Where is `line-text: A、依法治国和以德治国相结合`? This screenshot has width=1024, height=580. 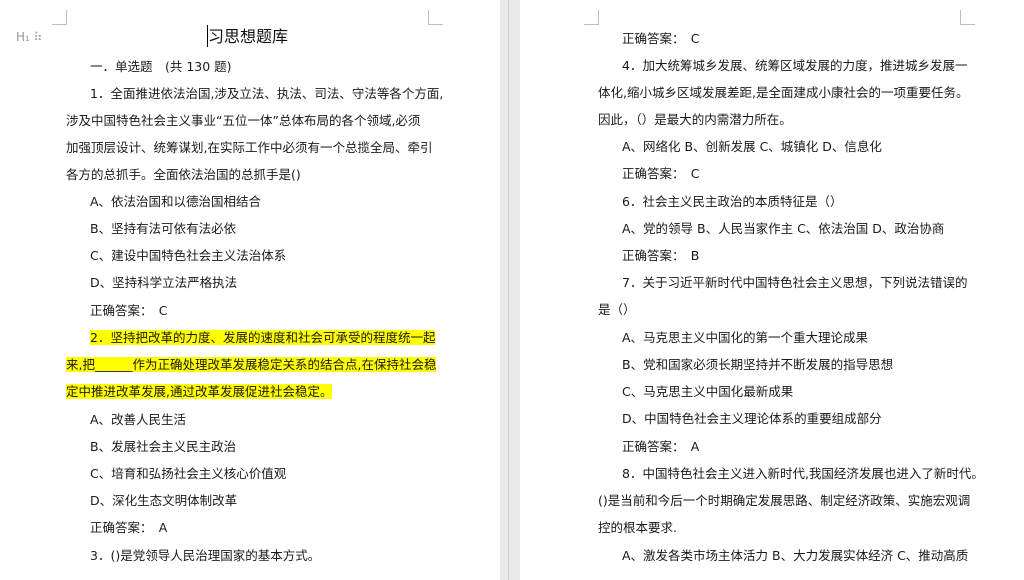
line-text: A、依法治国和以德治国相结合 is located at coordinates (176, 201).